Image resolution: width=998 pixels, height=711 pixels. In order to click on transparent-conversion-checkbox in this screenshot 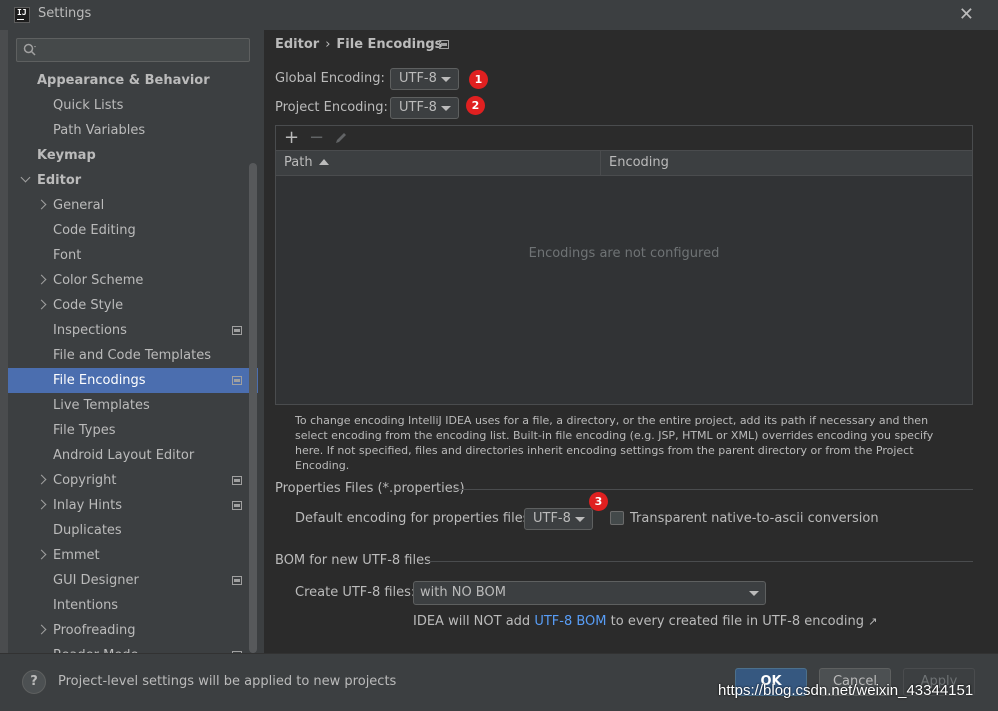, I will do `click(617, 518)`.